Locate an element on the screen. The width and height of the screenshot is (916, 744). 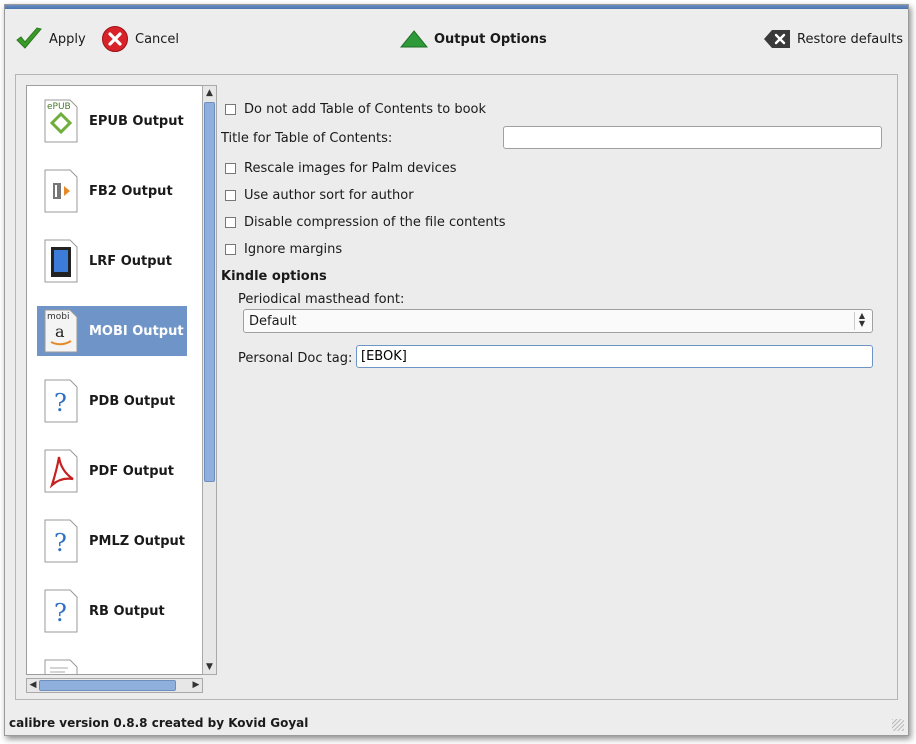
author-sort-label: Use author sort for author is located at coordinates (329, 195).